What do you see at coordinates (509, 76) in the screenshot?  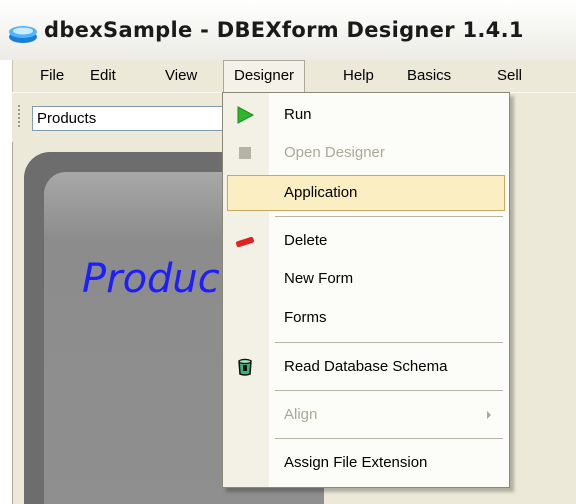 I see `menu-sell: Sell` at bounding box center [509, 76].